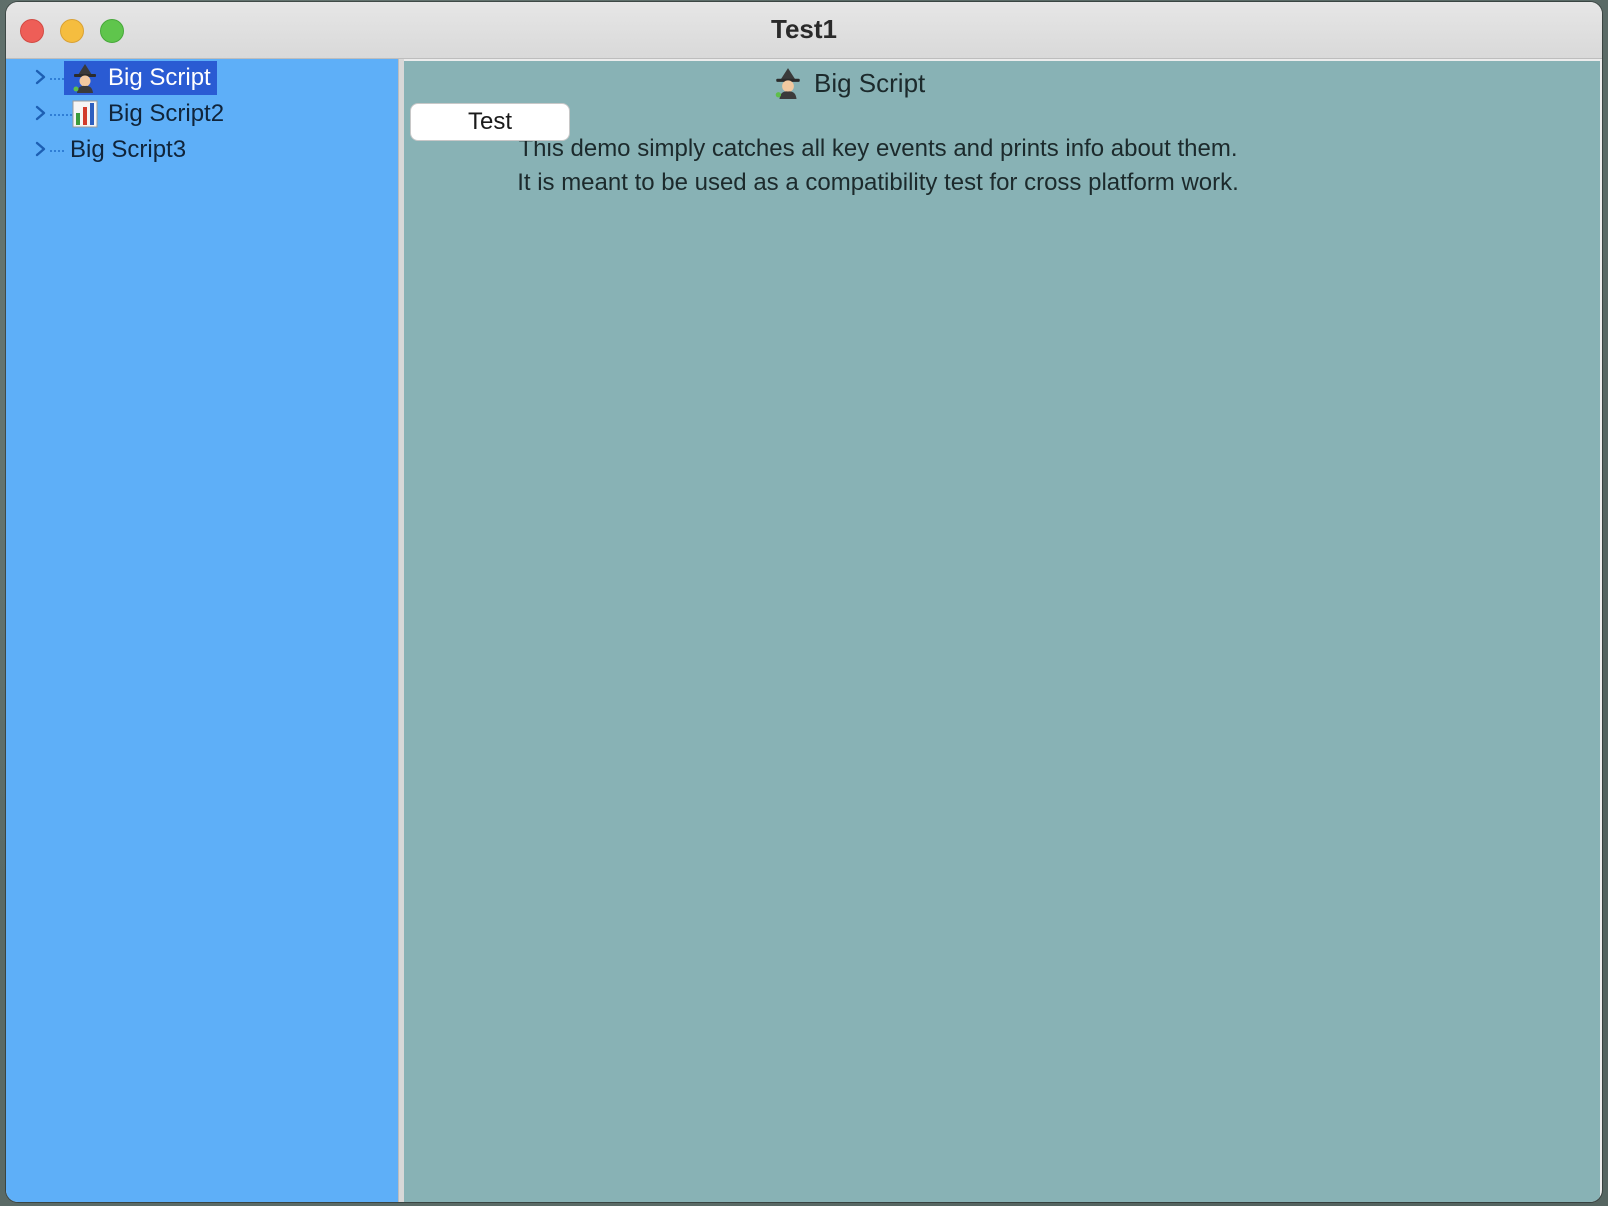 This screenshot has width=1608, height=1206. Describe the element at coordinates (870, 82) in the screenshot. I see `content-header-label: Big Script` at that location.